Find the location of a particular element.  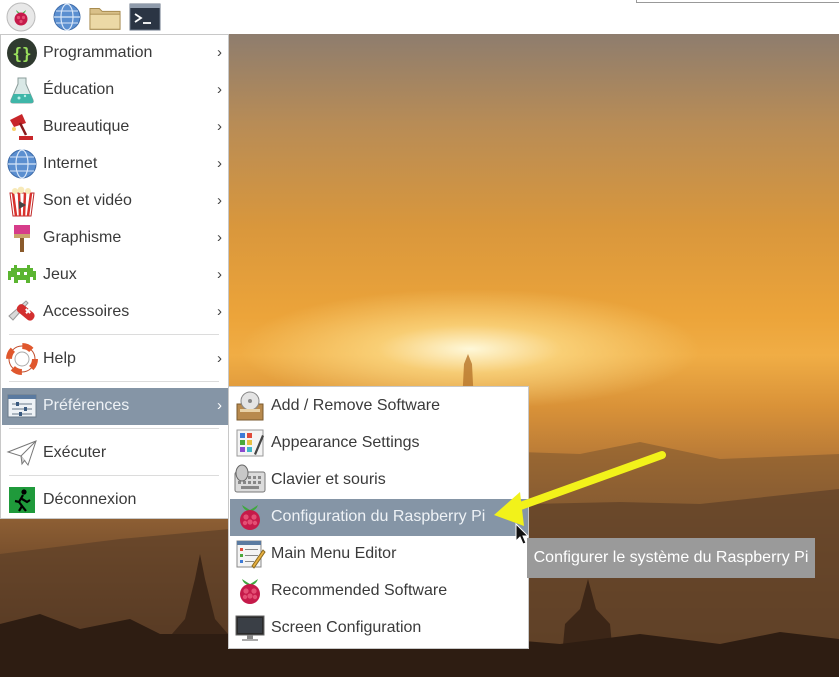

menu-item-label: Son et vidéo is located at coordinates (87, 200).